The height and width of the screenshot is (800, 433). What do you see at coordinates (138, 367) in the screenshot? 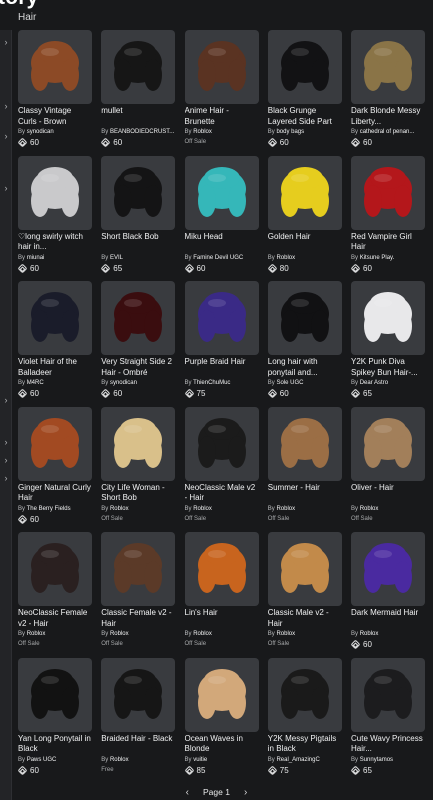
I see `item-name: Very Straight Side 2 Hair - Ombré` at bounding box center [138, 367].